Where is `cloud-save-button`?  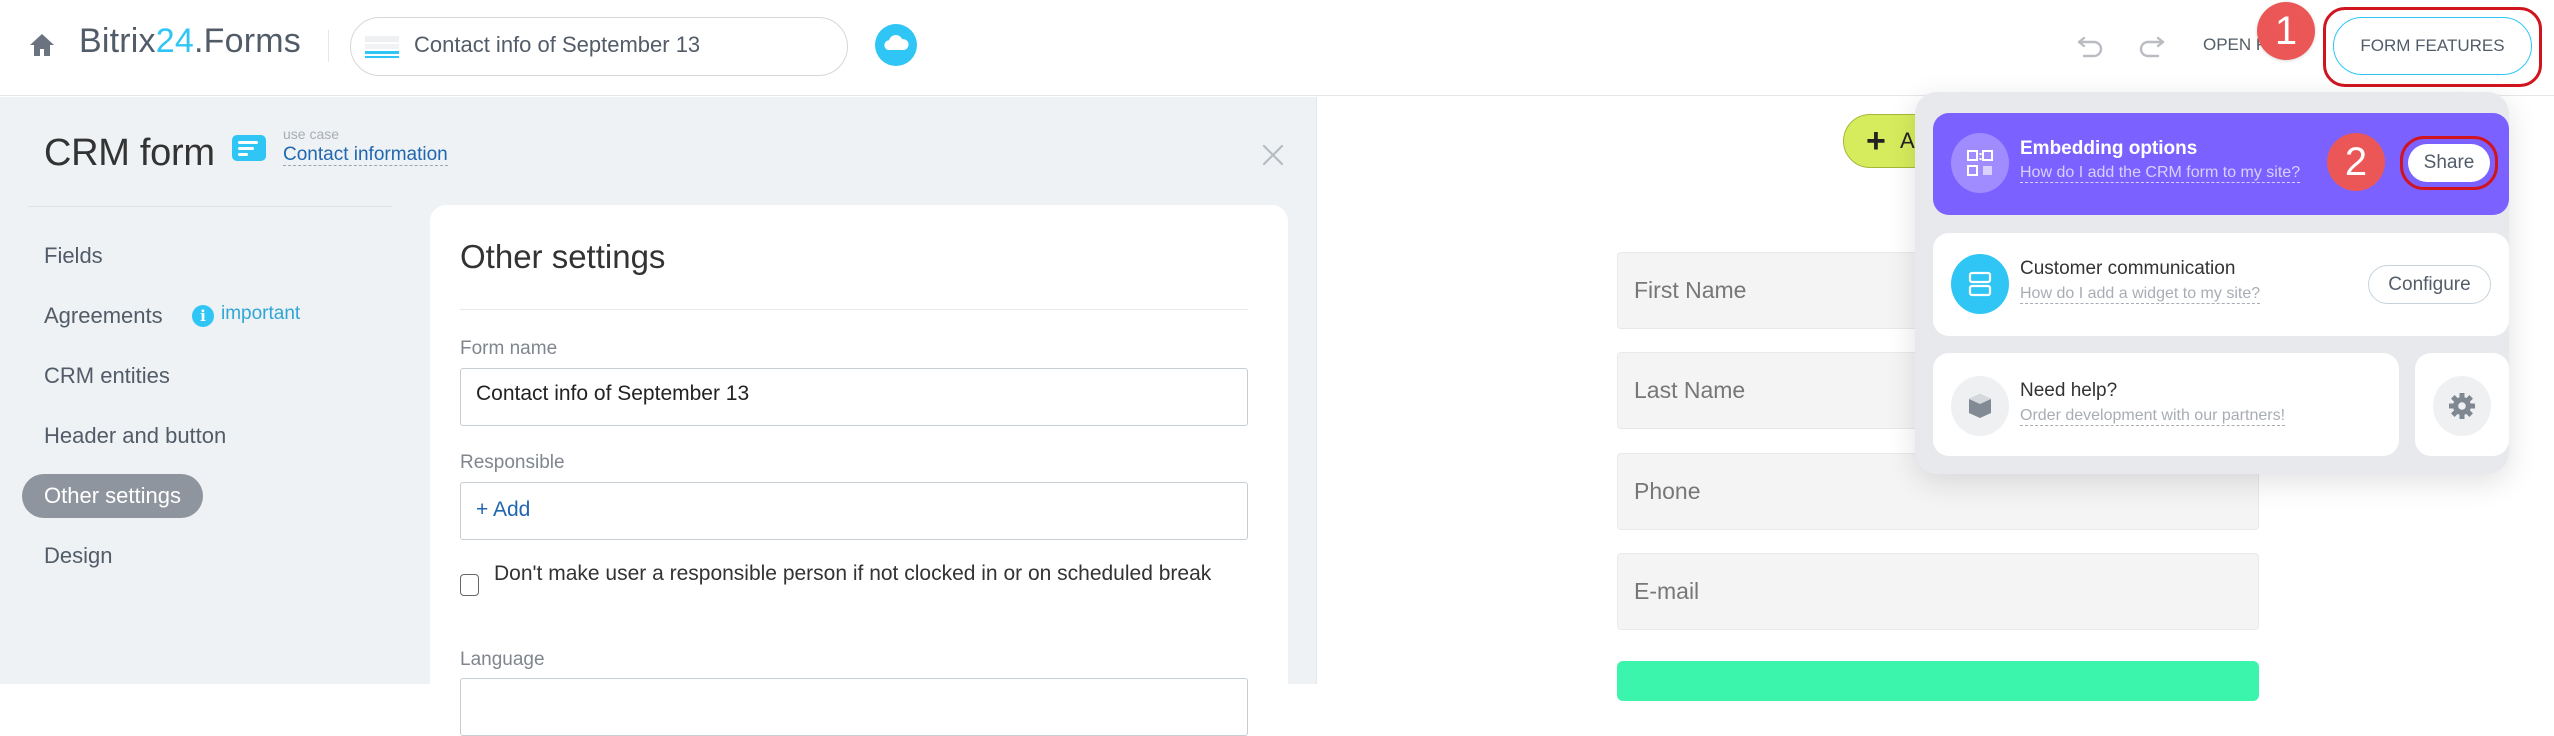 cloud-save-button is located at coordinates (896, 45).